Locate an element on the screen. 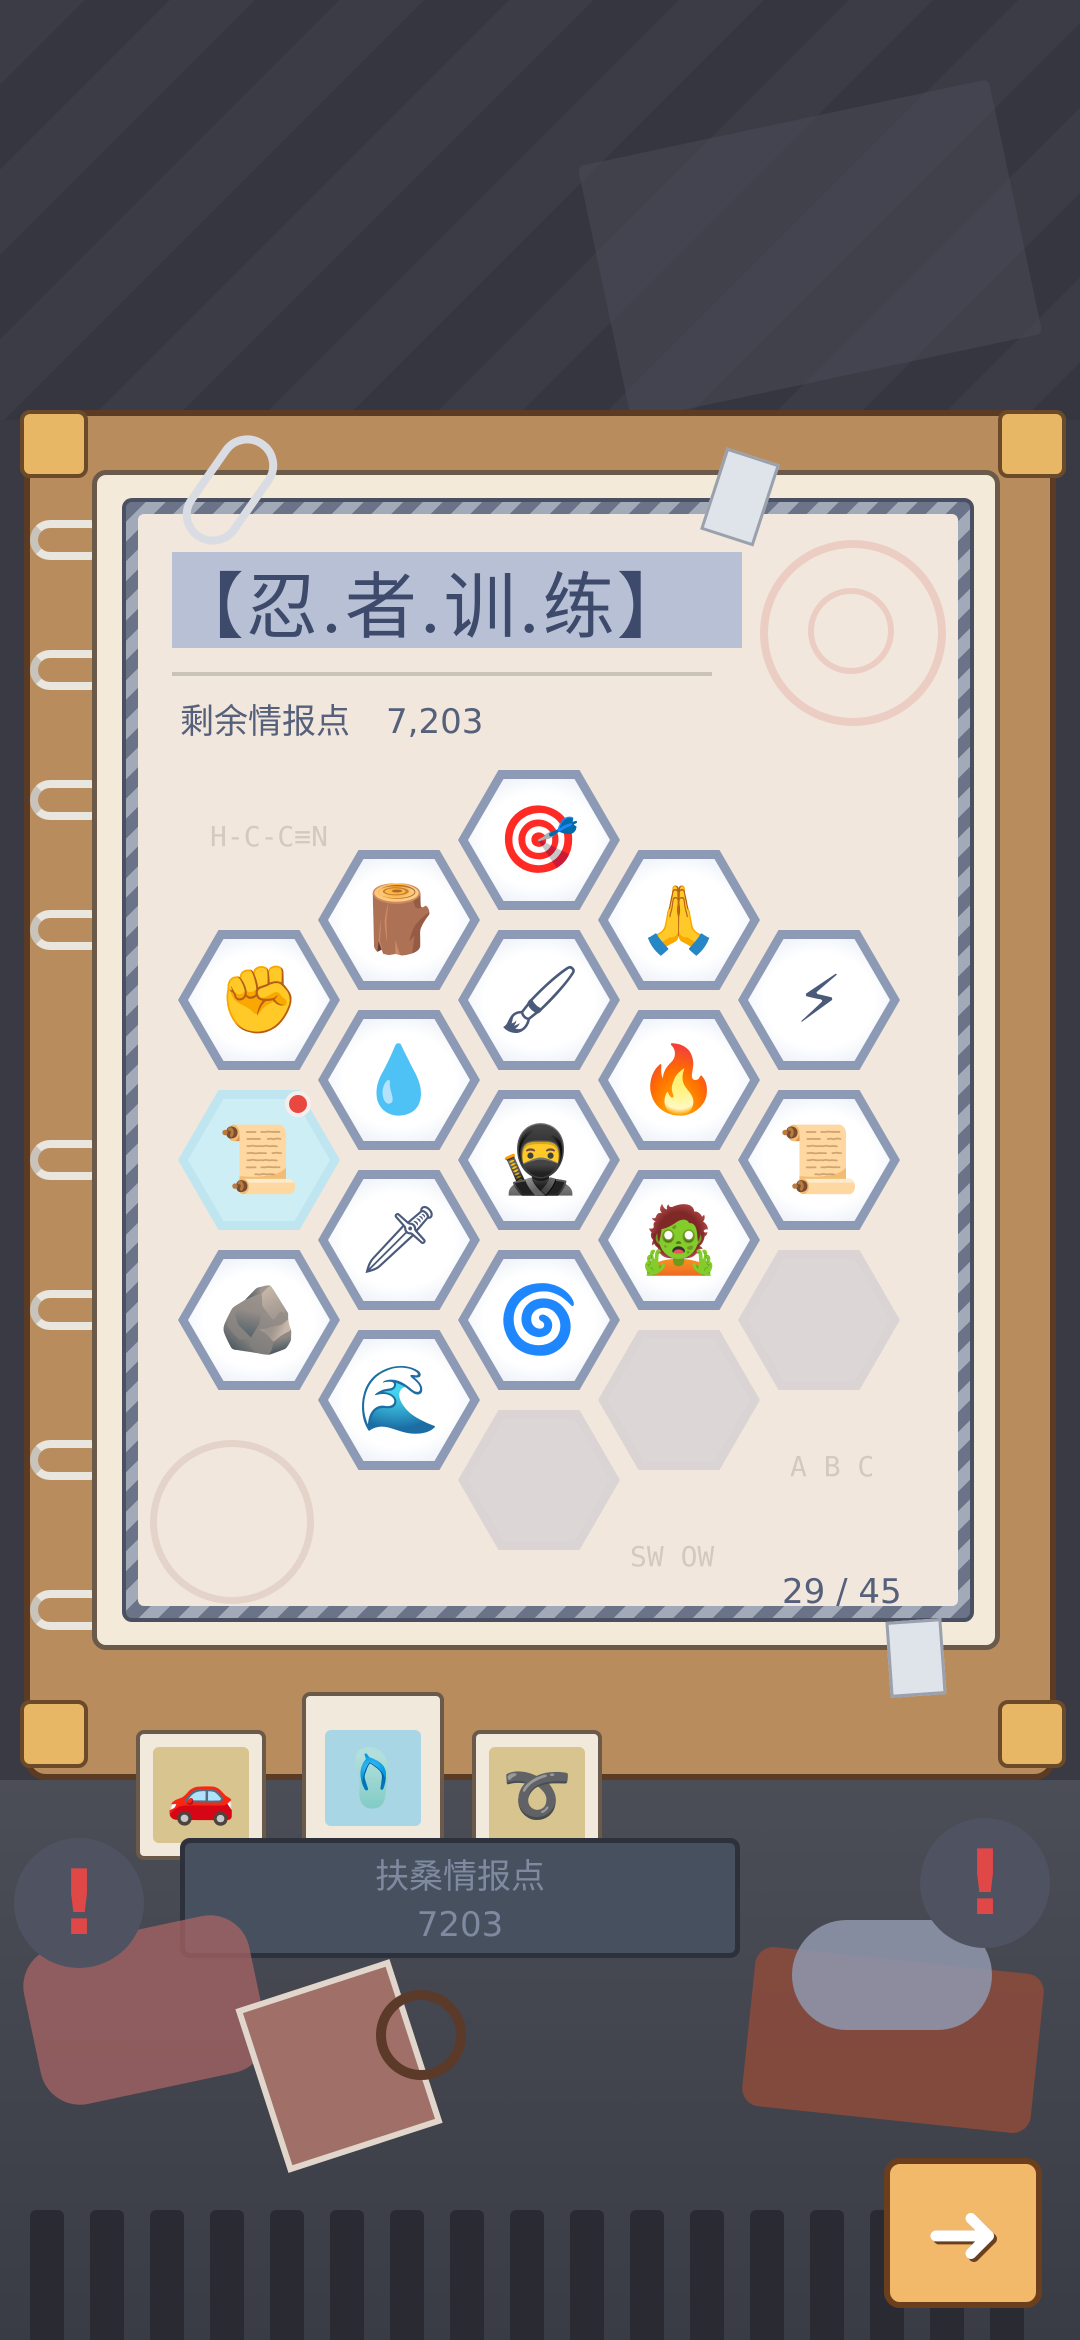 This screenshot has height=2340, width=1080. skill-hex-inner: 🎯 is located at coordinates (539, 840).